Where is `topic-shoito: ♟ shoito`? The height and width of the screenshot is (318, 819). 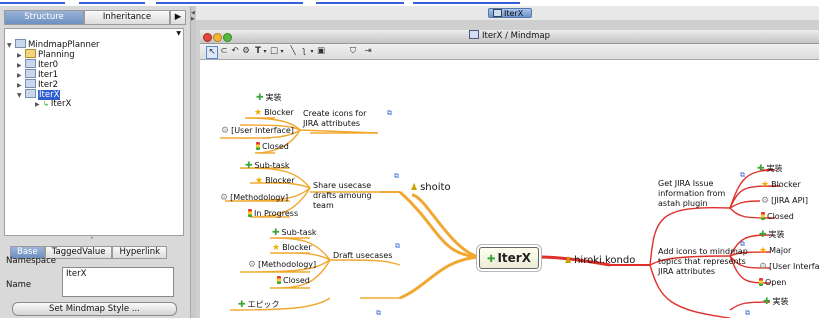 topic-shoito: ♟ shoito is located at coordinates (430, 188).